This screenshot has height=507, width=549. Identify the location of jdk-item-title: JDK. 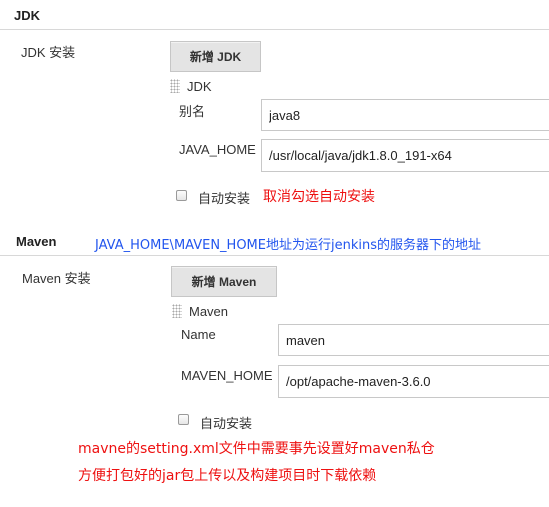
(199, 86).